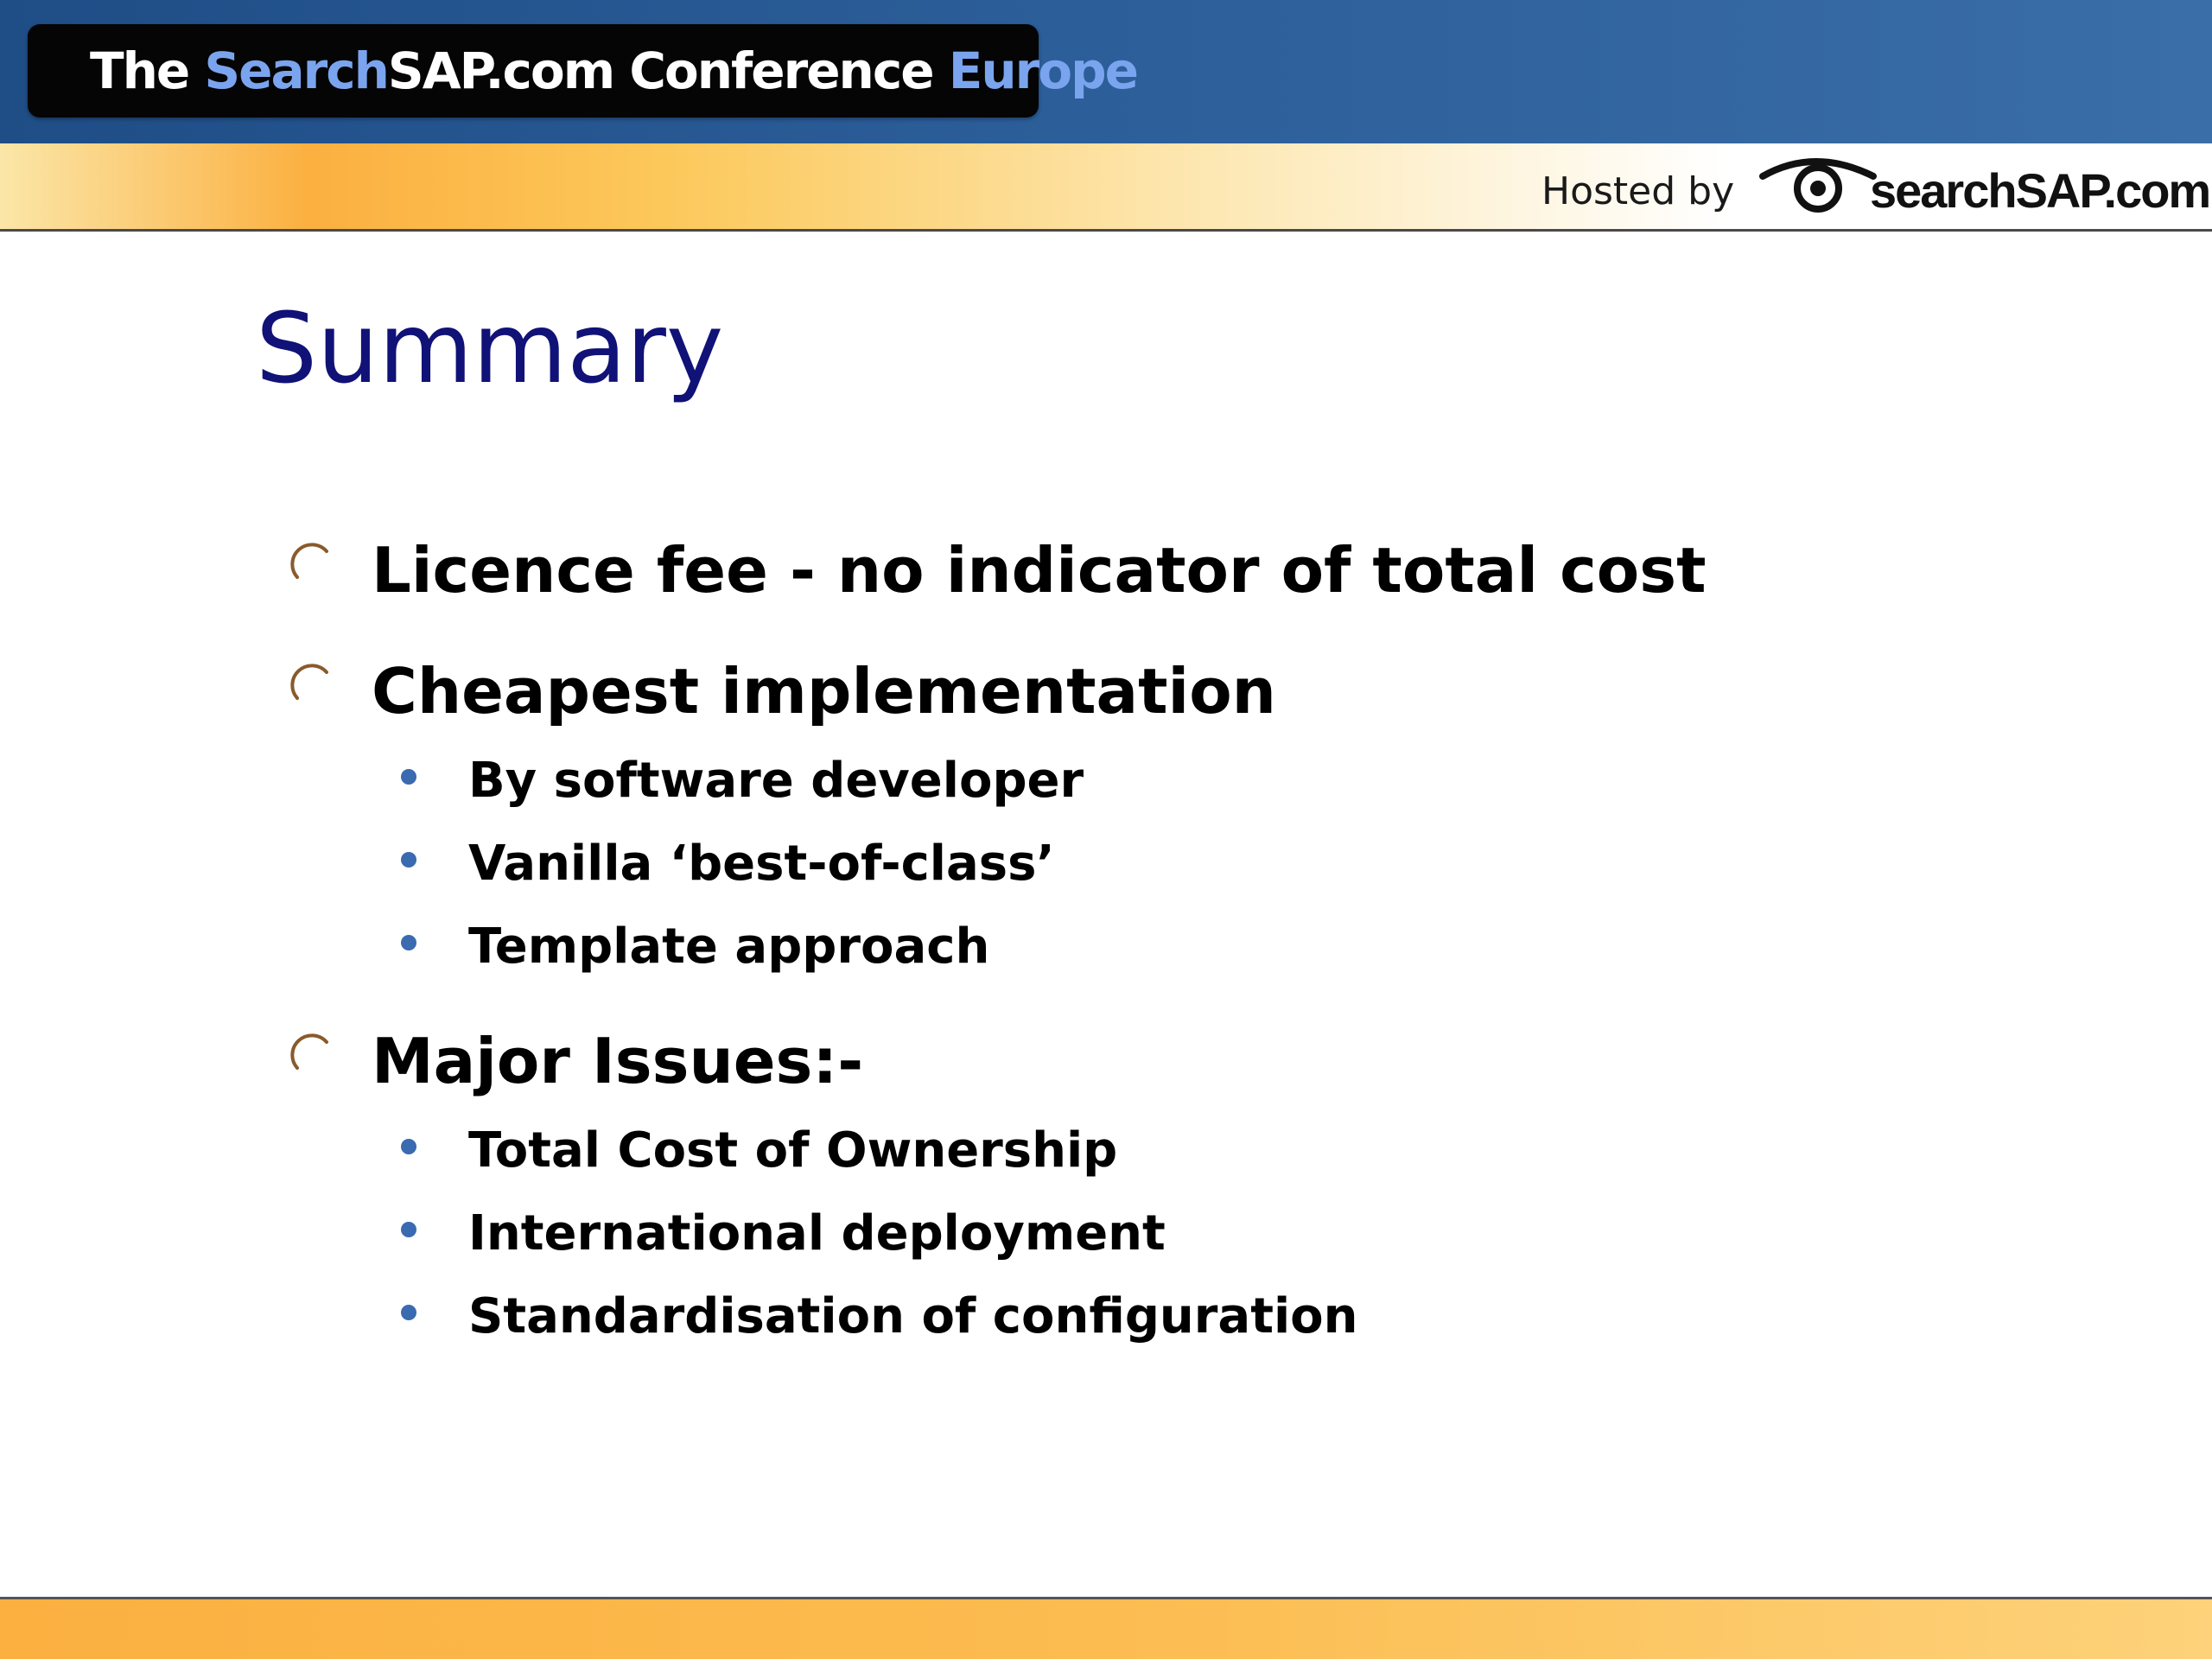 The image size is (2212, 1659). I want to click on bullet-item: Licence fee - no indicator of total cost, so click(1039, 570).